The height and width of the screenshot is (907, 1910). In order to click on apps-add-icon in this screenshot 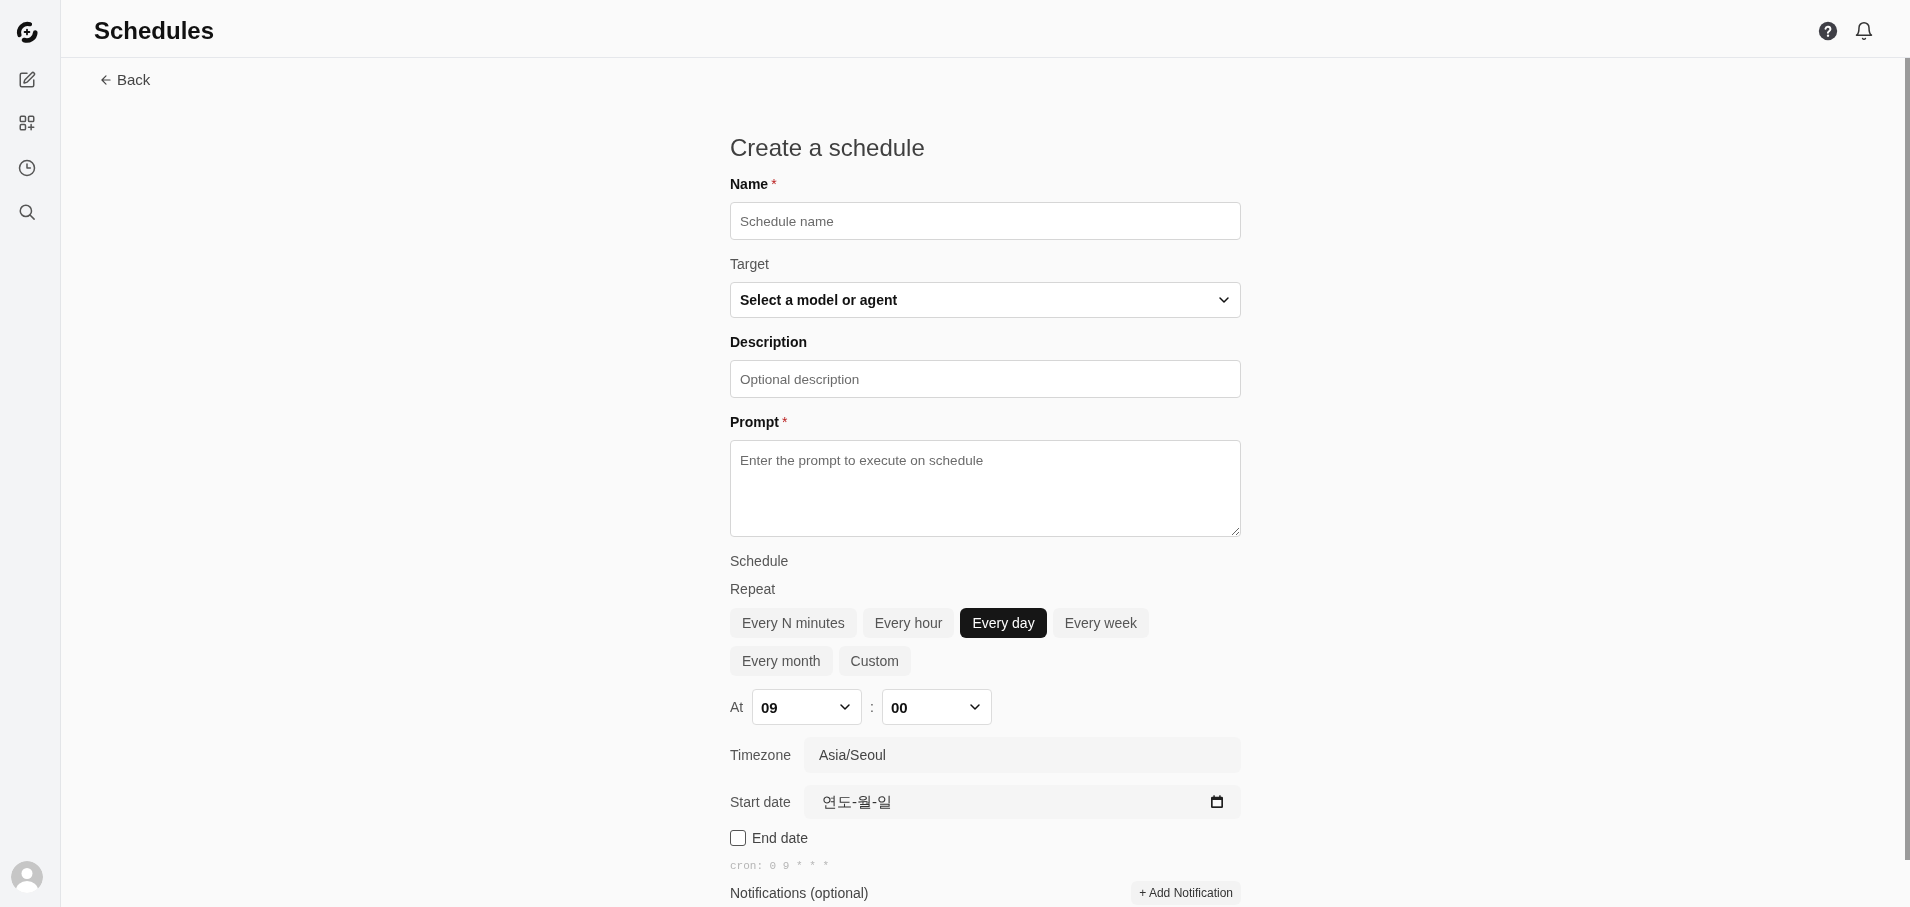, I will do `click(27, 123)`.